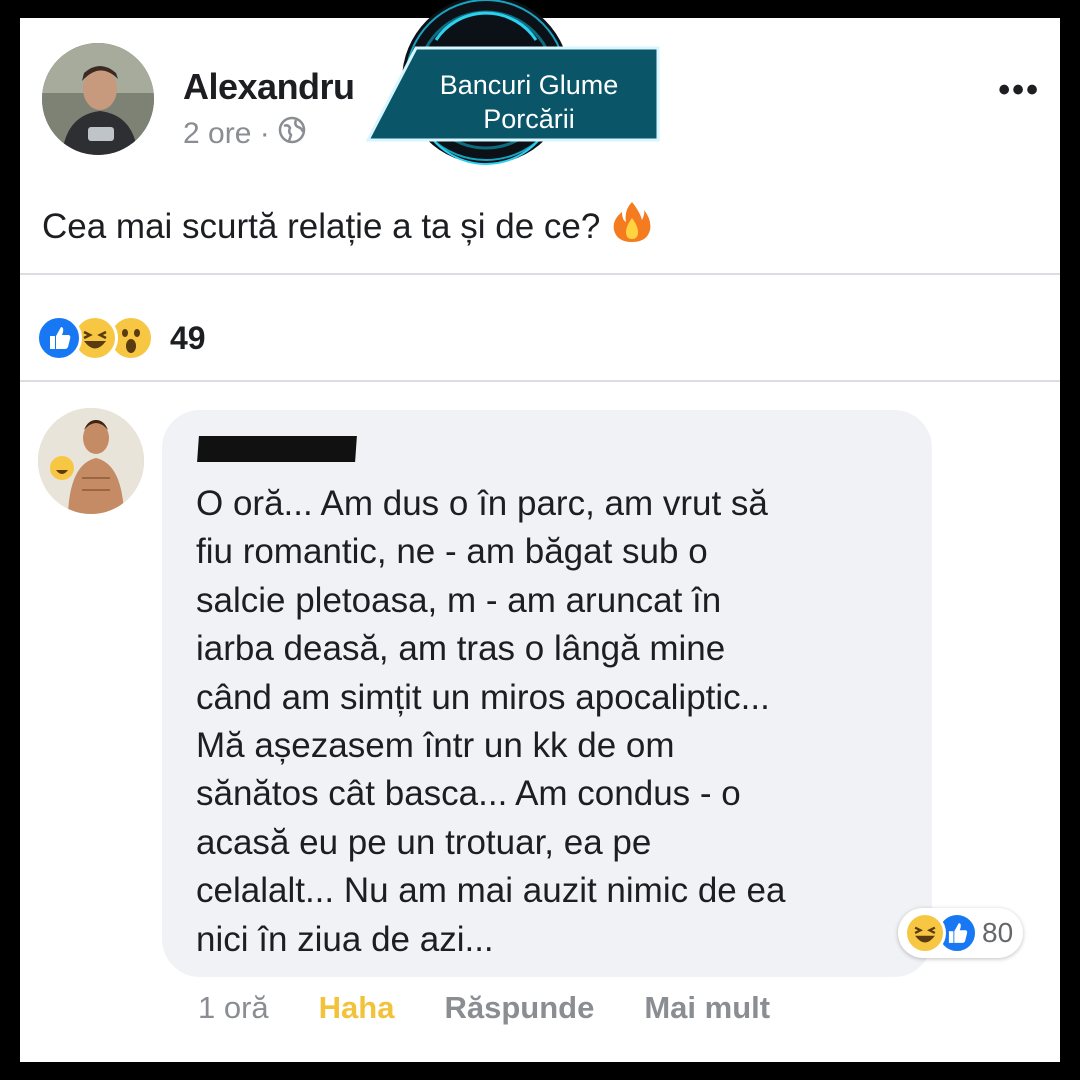 This screenshot has height=1080, width=1080. I want to click on redacted-commenter-name, so click(277, 449).